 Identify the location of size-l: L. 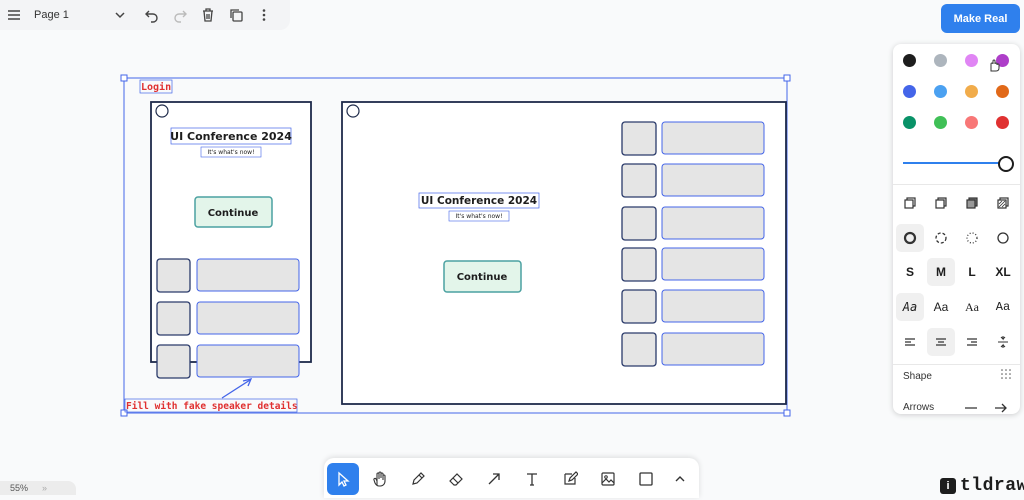
(972, 272).